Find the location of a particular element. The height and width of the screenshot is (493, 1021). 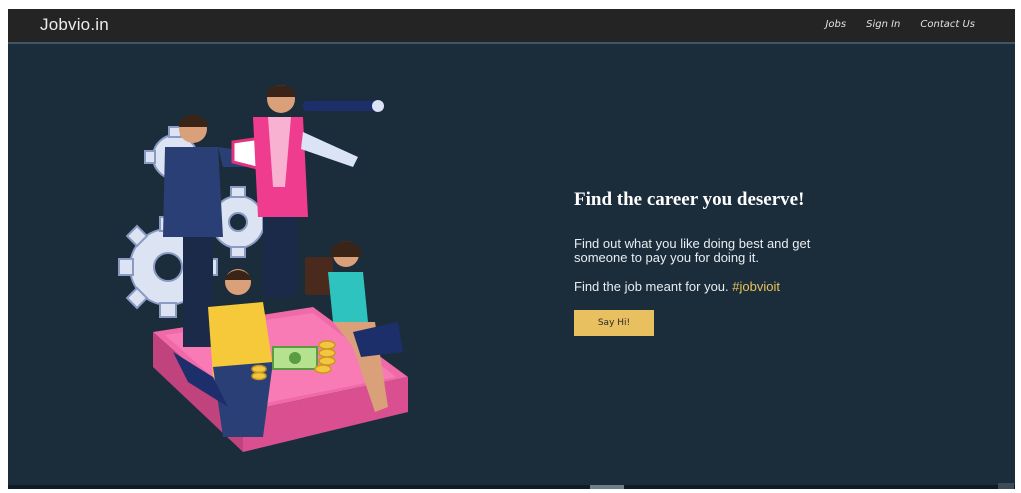

hashtag: #jobvioit is located at coordinates (756, 286).